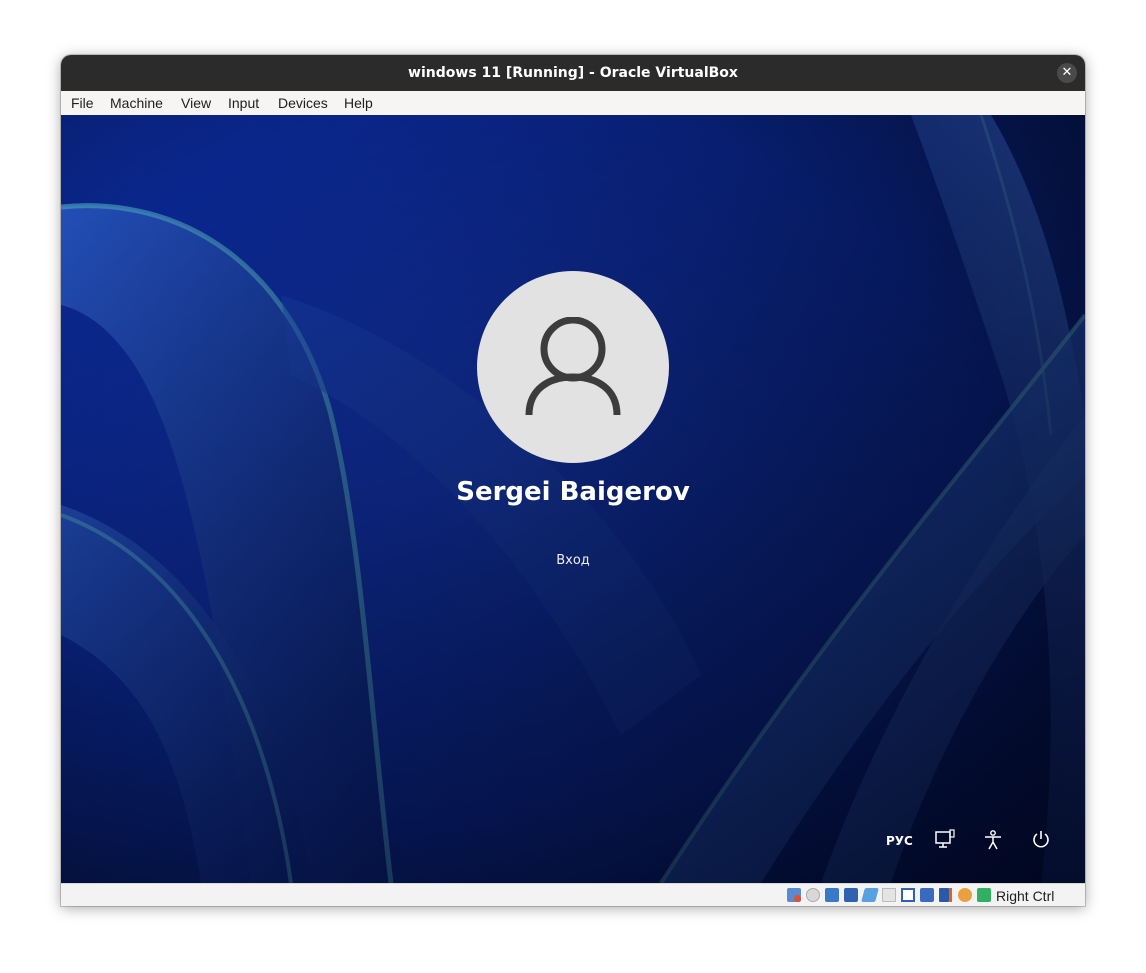 This screenshot has width=1146, height=973. I want to click on usb-icon, so click(870, 895).